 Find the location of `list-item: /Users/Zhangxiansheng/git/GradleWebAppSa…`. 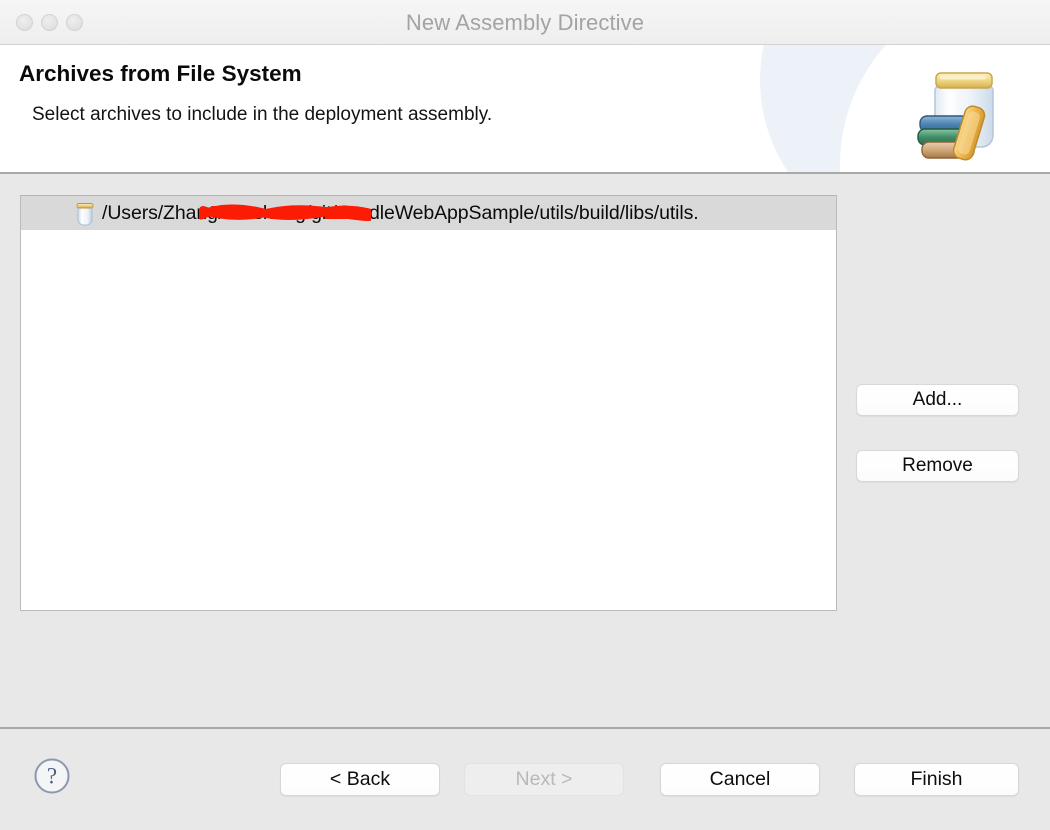

list-item: /Users/Zhangxiansheng/git/GradleWebAppSa… is located at coordinates (428, 213).